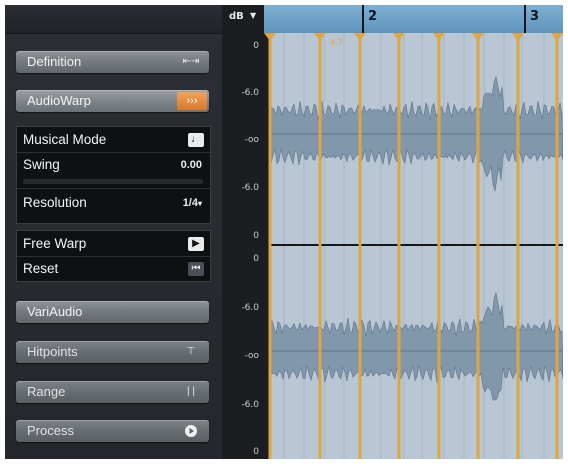 The height and width of the screenshot is (464, 568). What do you see at coordinates (112, 312) in the screenshot?
I see `variaudio-section-button: VariAudio` at bounding box center [112, 312].